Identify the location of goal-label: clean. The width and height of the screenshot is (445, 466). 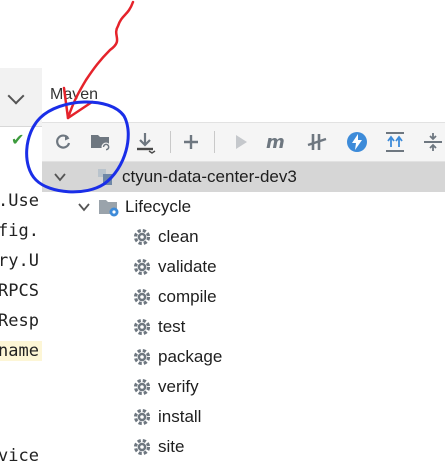
(178, 236).